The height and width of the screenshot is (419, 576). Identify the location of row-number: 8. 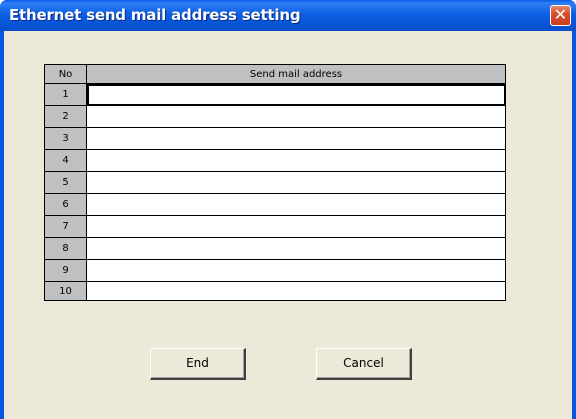
(65, 248).